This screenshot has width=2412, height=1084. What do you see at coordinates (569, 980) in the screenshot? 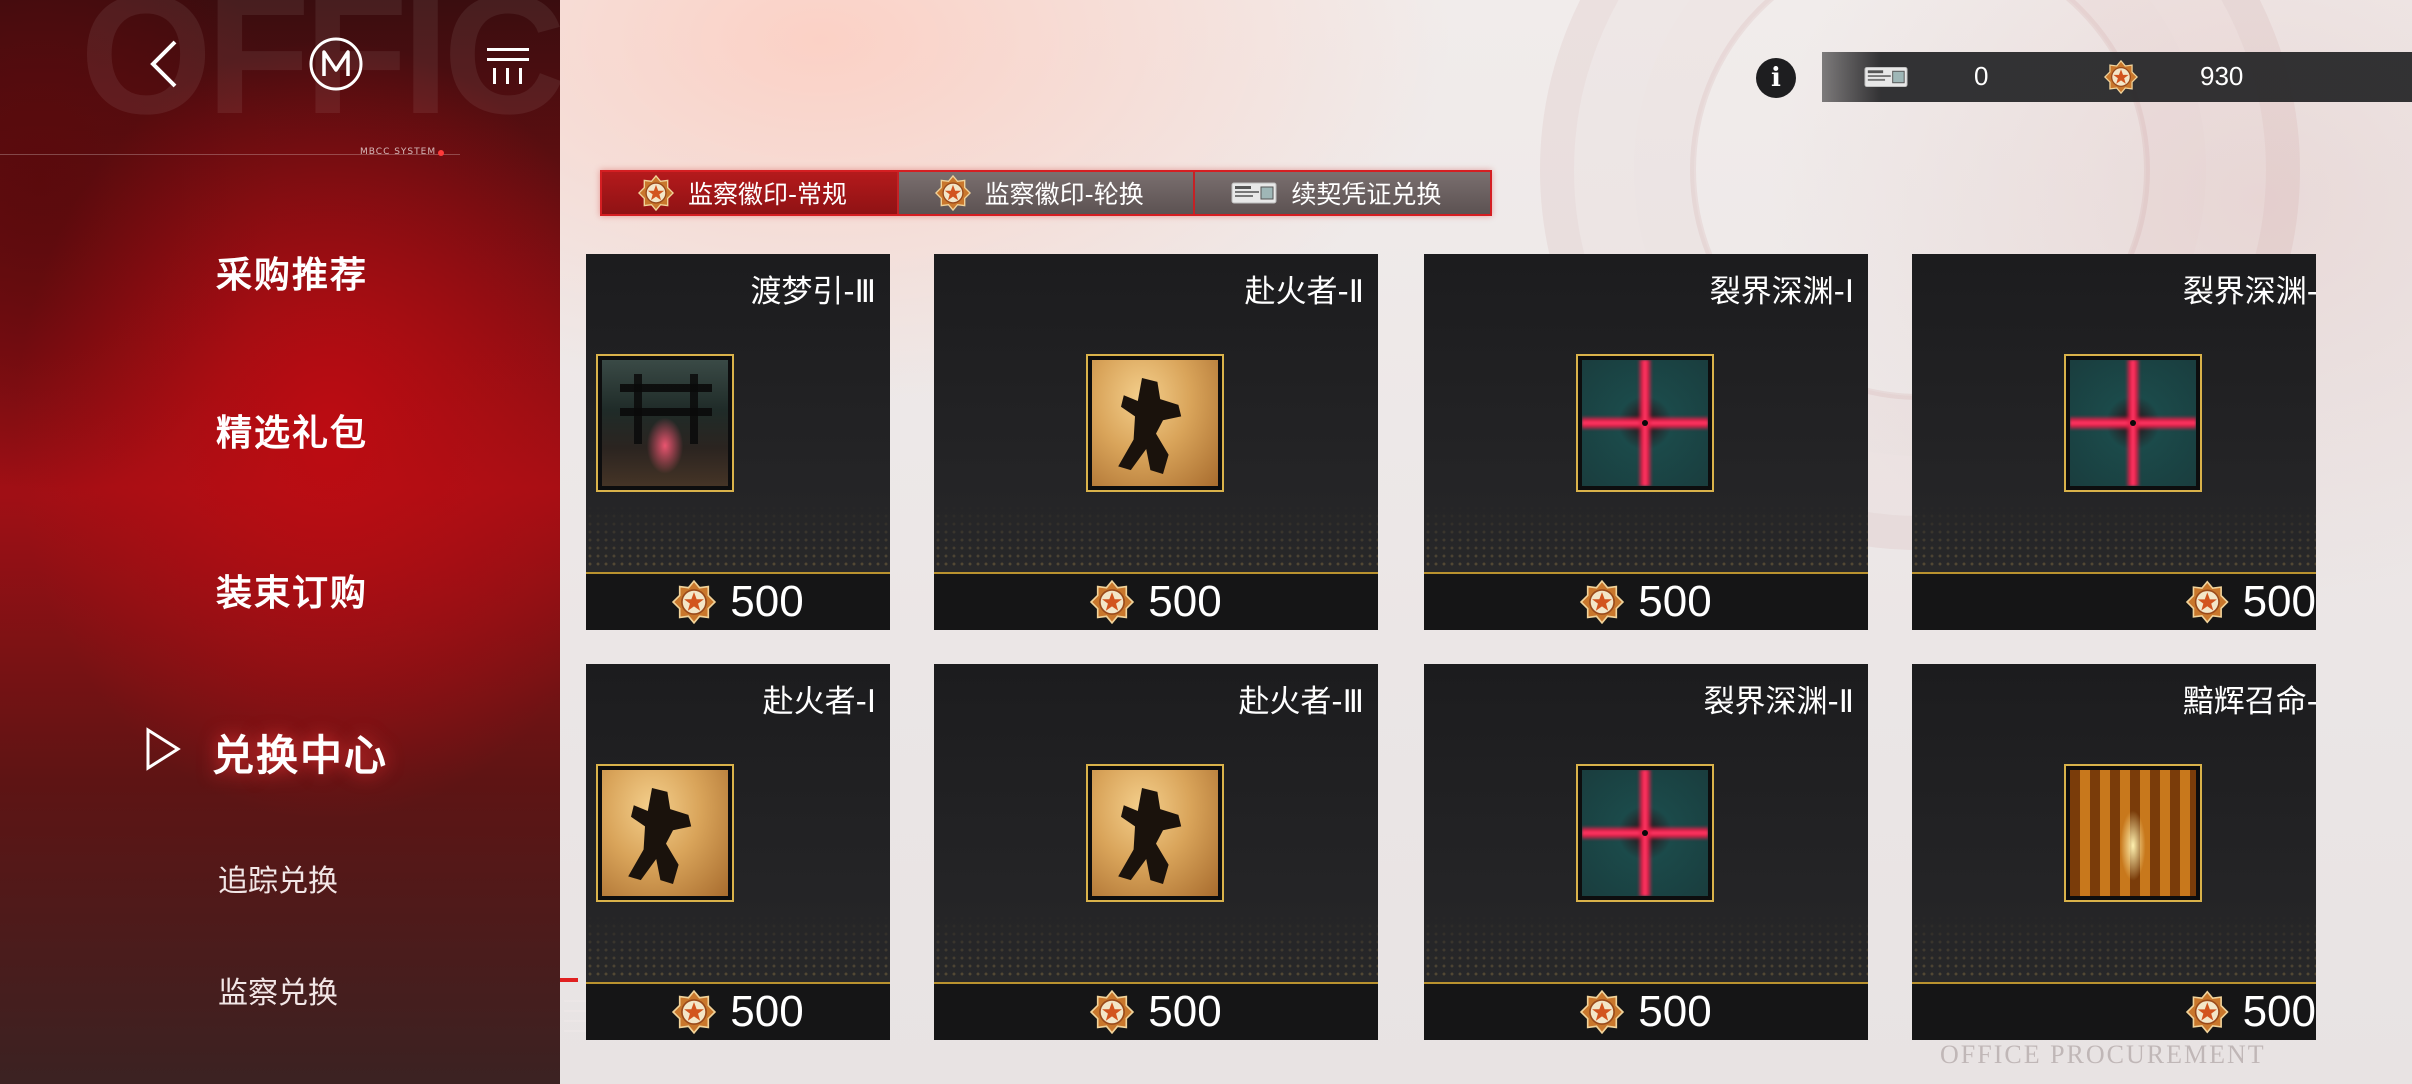
I see `scroll-accent` at bounding box center [569, 980].